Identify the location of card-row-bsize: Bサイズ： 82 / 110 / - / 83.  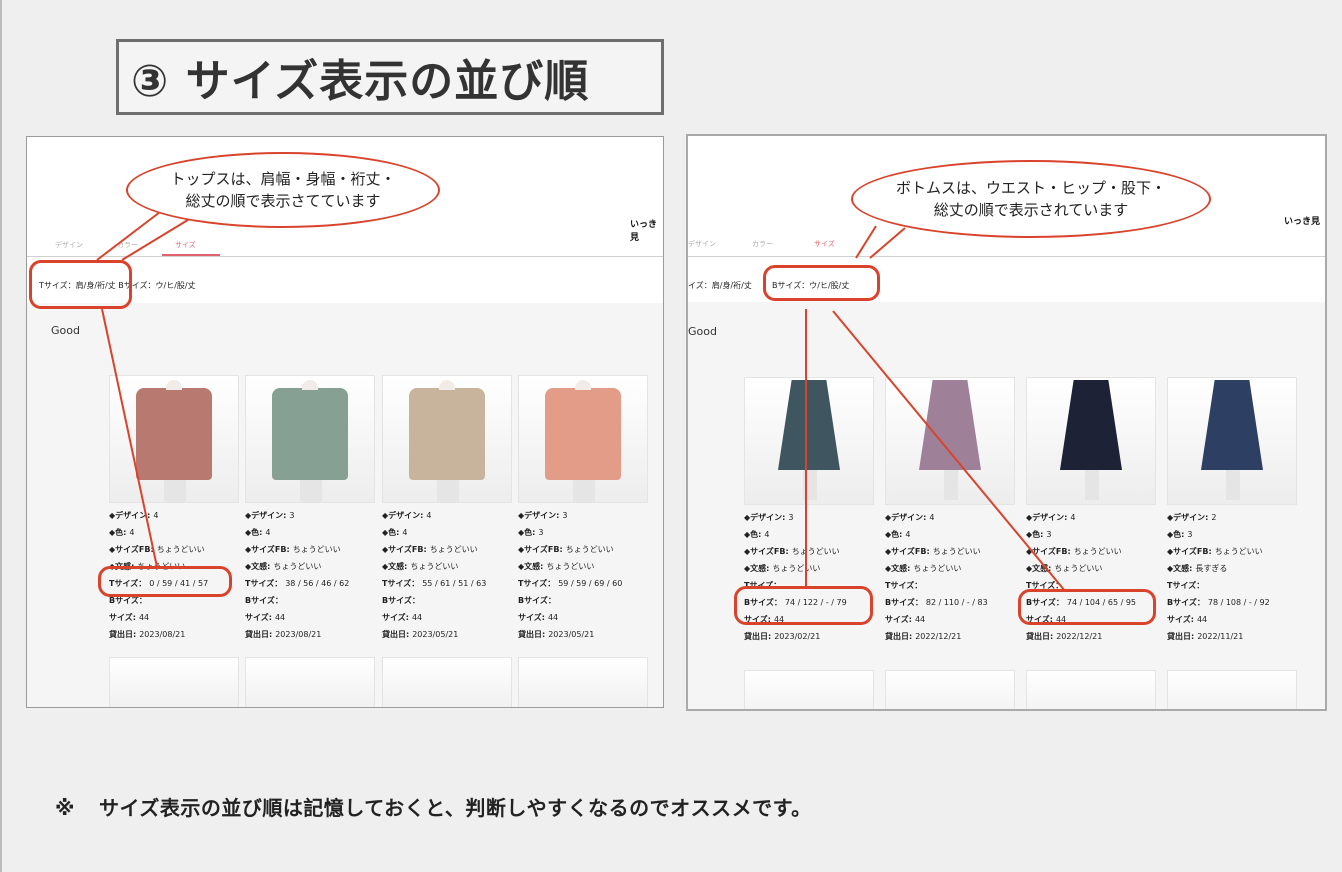
(950, 602).